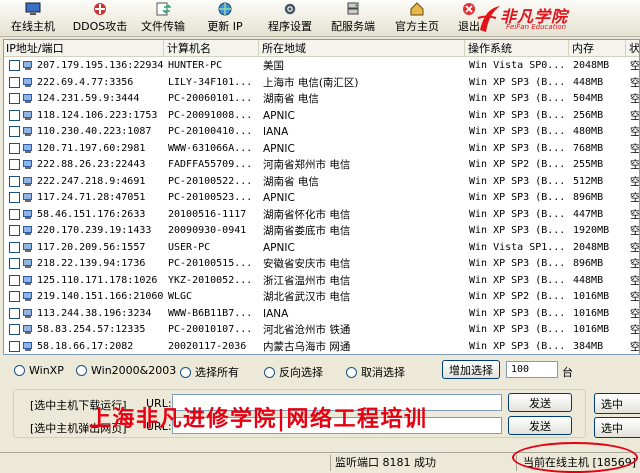 The image size is (640, 473). What do you see at coordinates (279, 148) in the screenshot?
I see `cell-region: APNIC` at bounding box center [279, 148].